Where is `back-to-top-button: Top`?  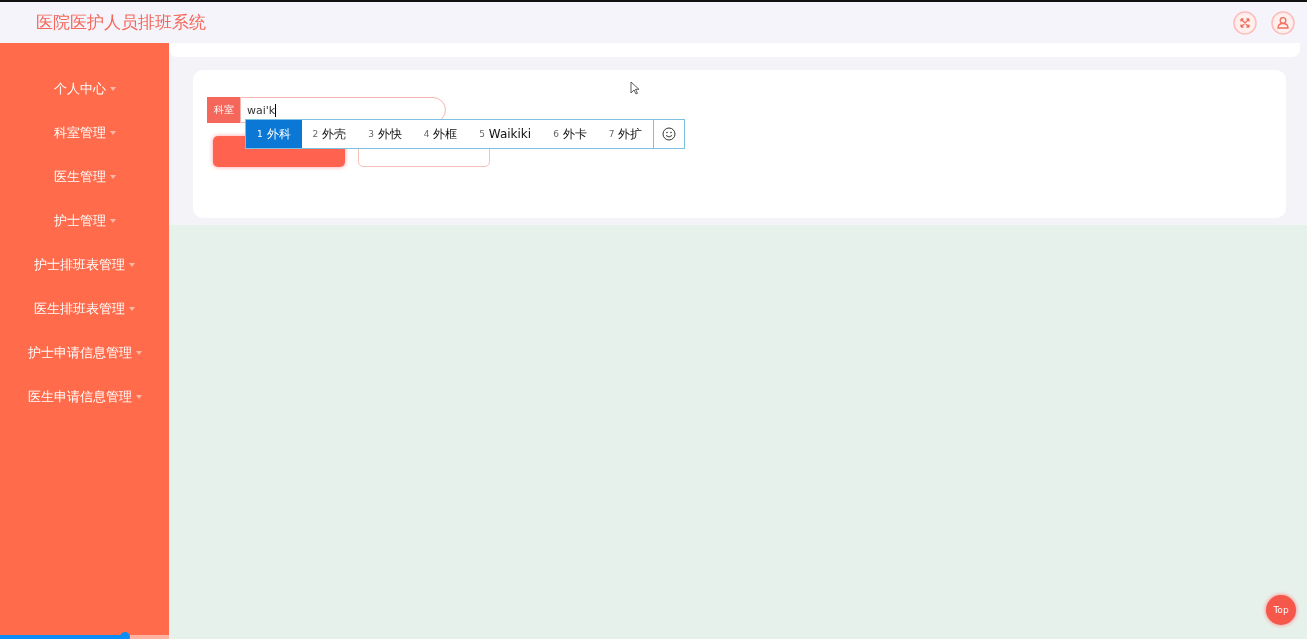 back-to-top-button: Top is located at coordinates (1281, 610).